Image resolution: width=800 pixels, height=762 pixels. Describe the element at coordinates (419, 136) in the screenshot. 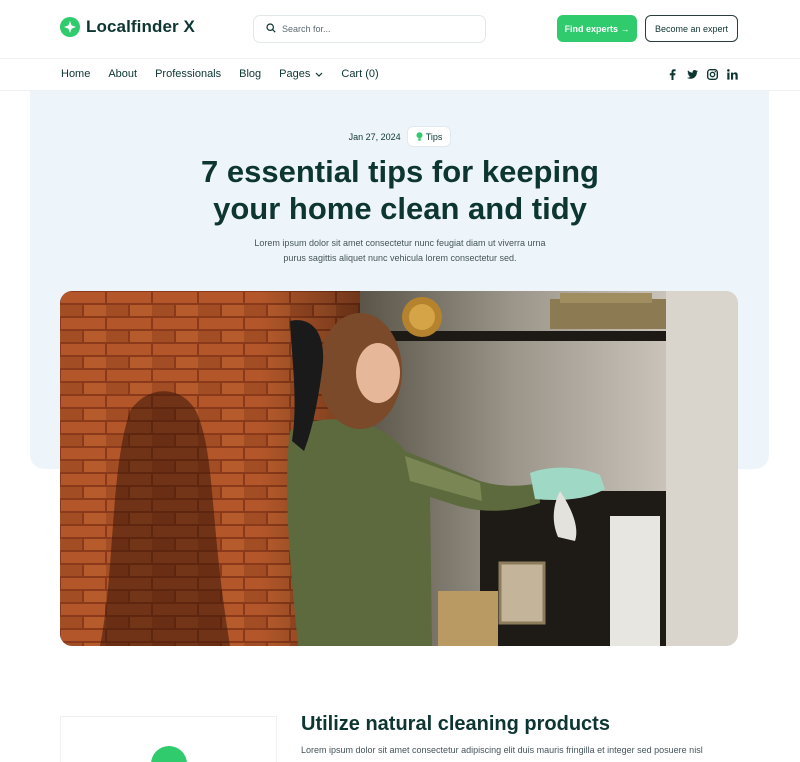

I see `lightbulb-icon` at that location.